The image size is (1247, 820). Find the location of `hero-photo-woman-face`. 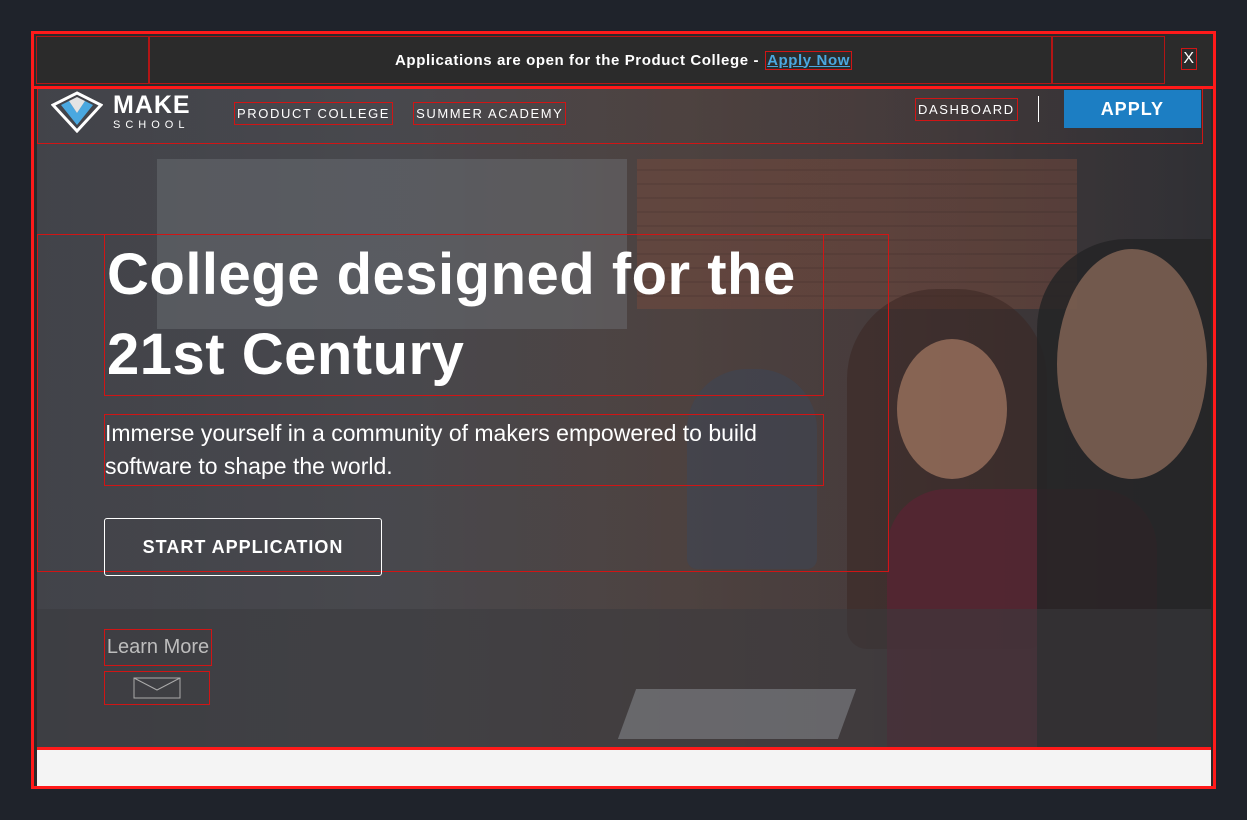

hero-photo-woman-face is located at coordinates (952, 409).